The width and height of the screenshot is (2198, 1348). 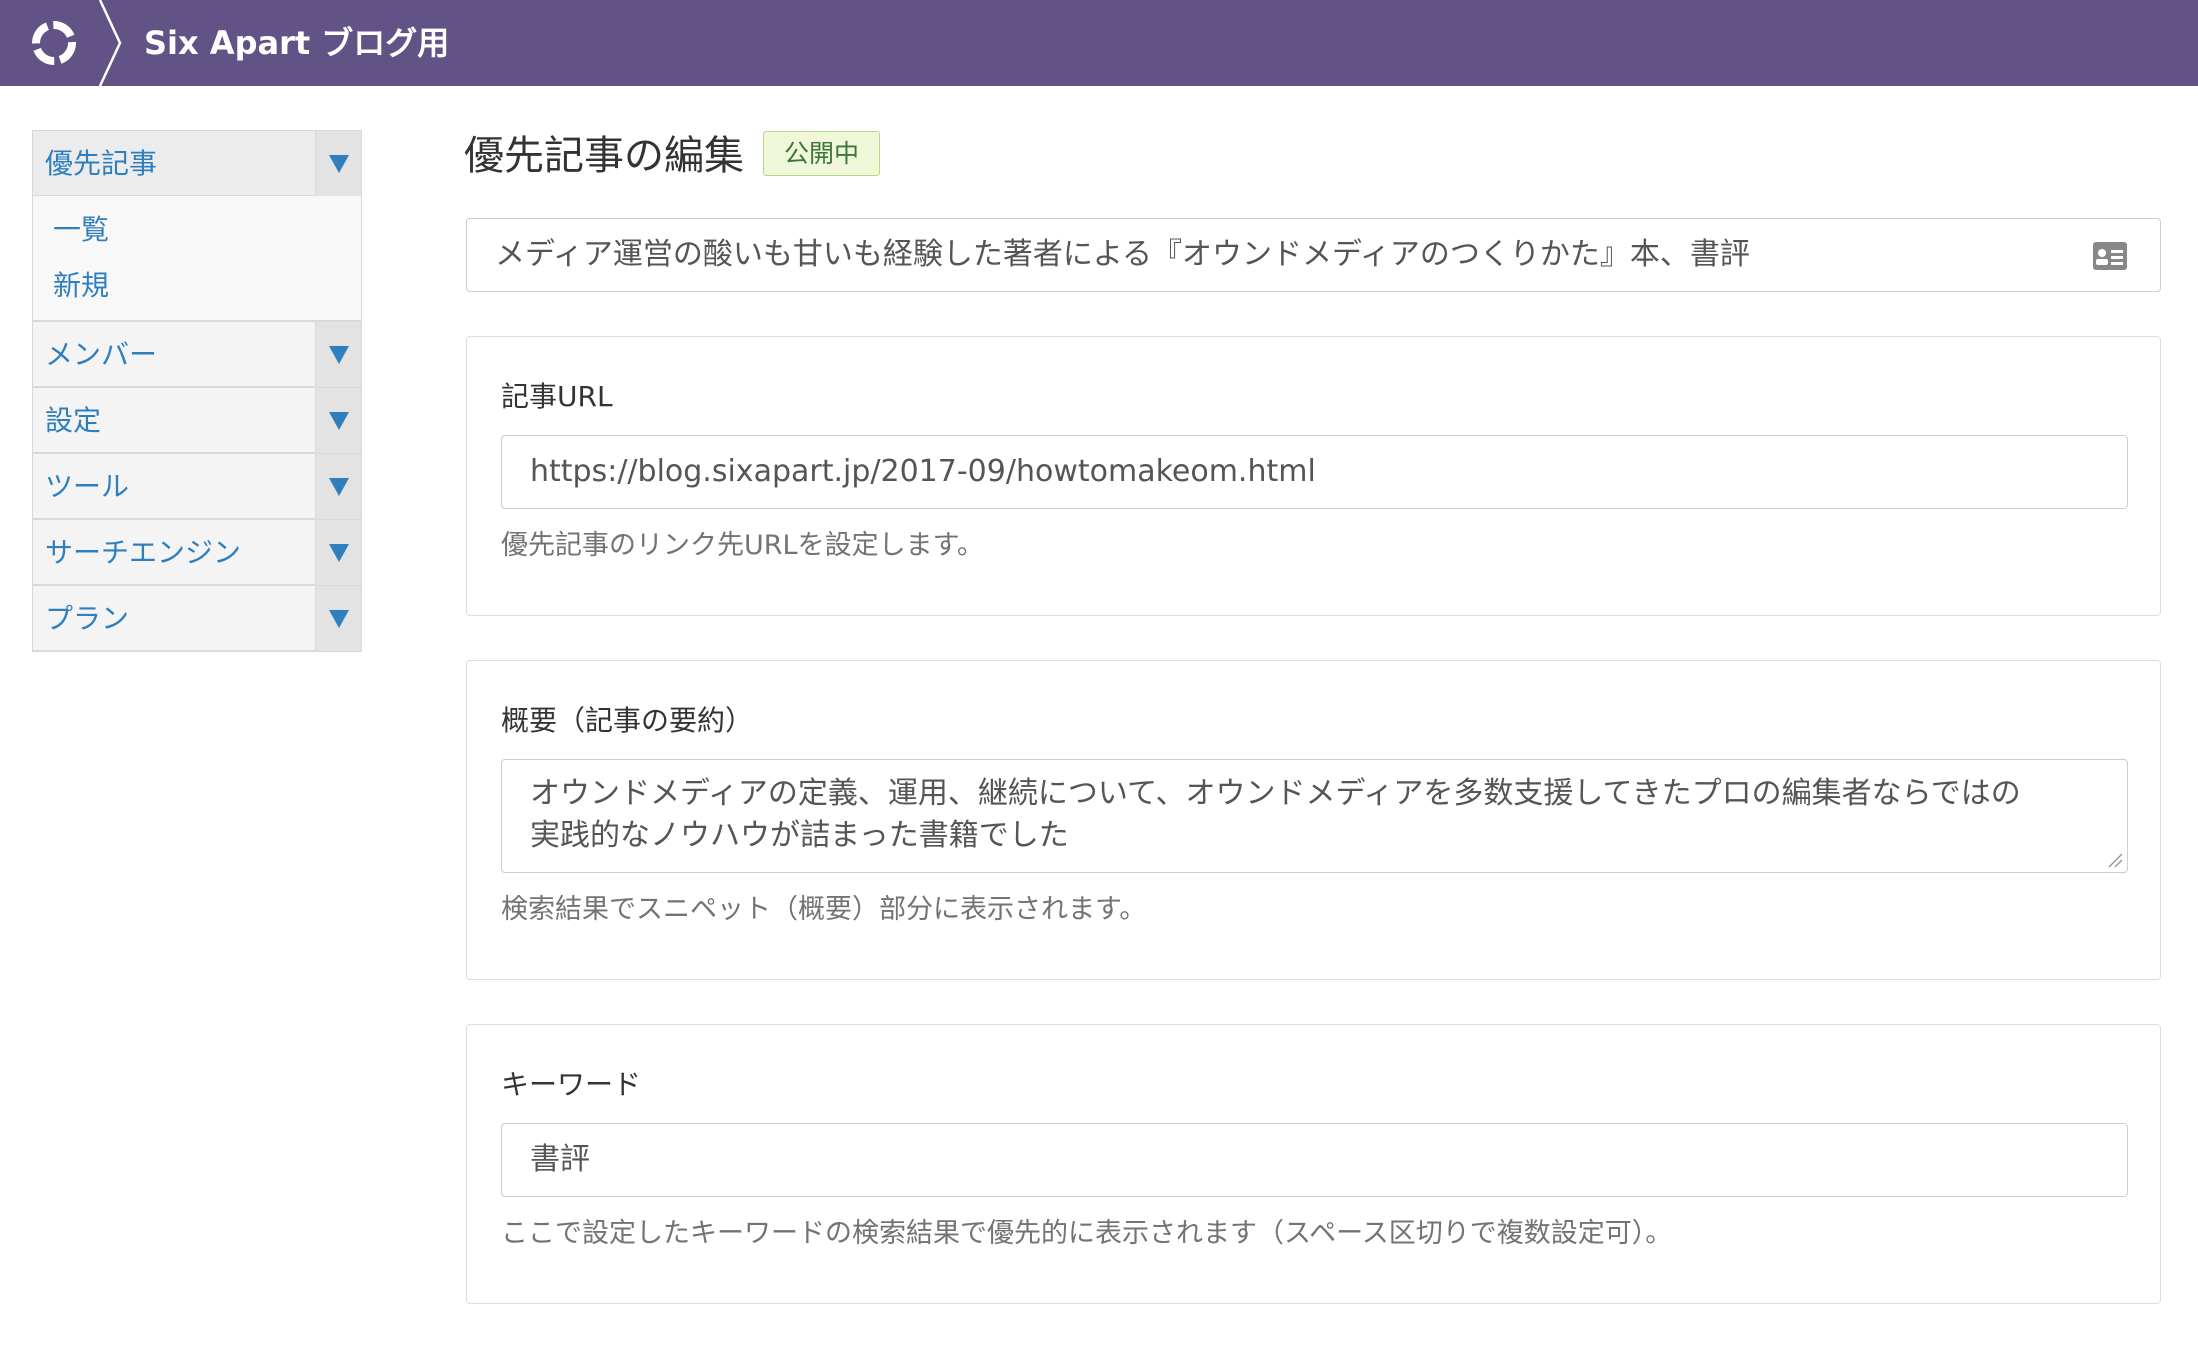 I want to click on url-label: 記事URL, so click(x=557, y=396).